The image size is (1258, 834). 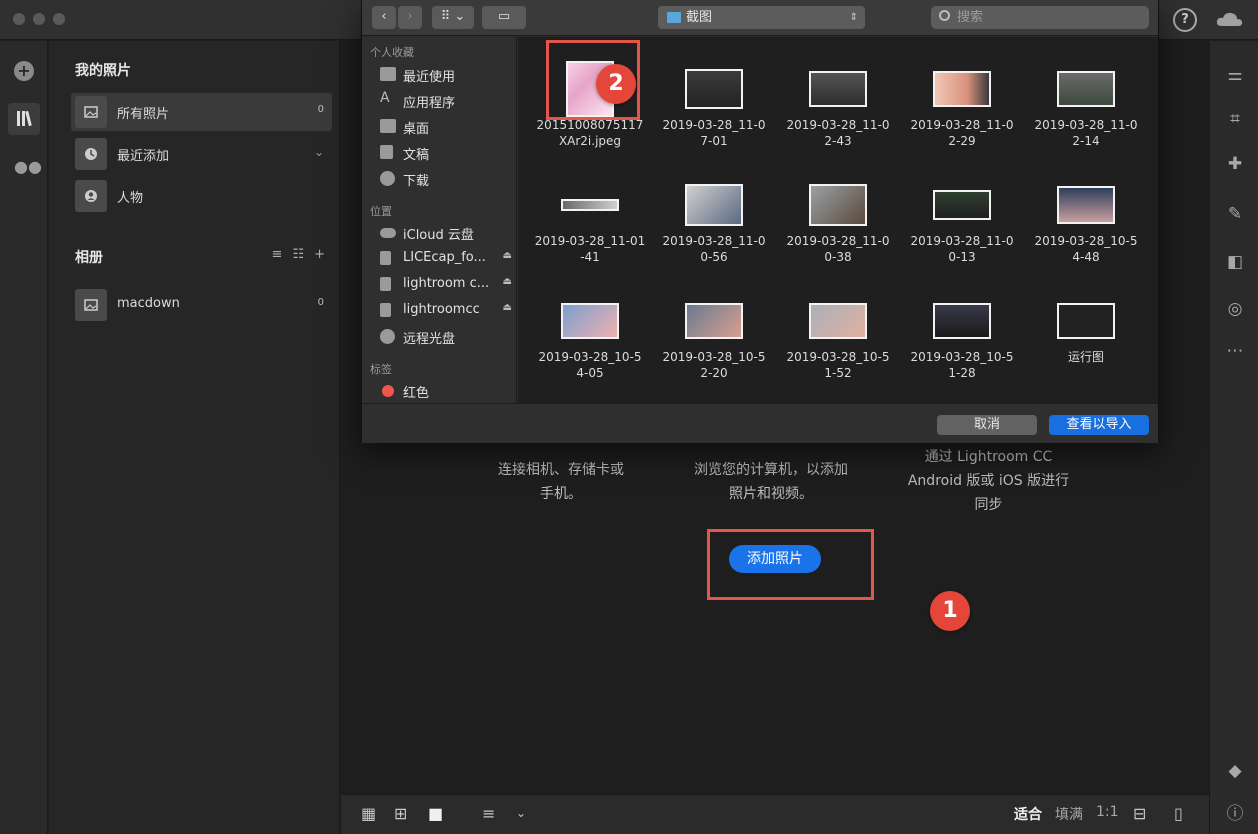 What do you see at coordinates (435, 813) in the screenshot?
I see `single-view-icon: ■` at bounding box center [435, 813].